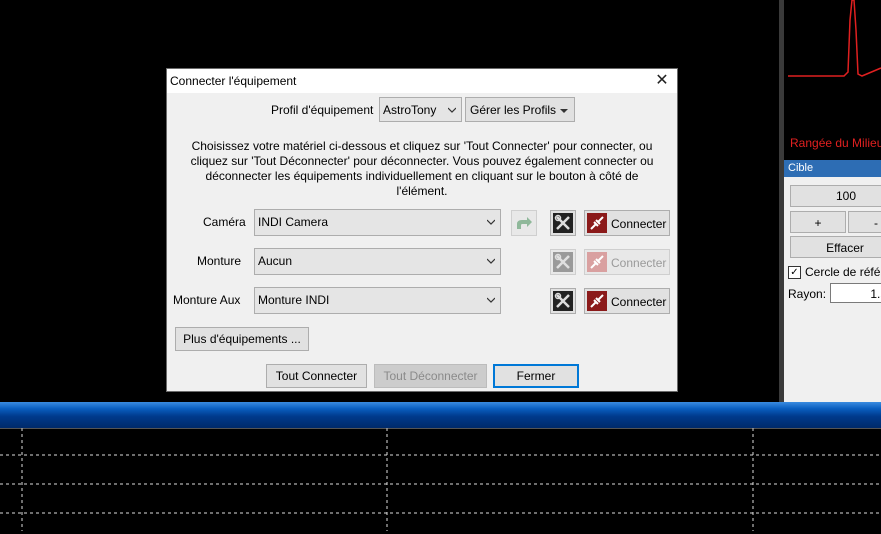  Describe the element at coordinates (835, 143) in the screenshot. I see `mid-row-label: Rangée du Milieu` at that location.